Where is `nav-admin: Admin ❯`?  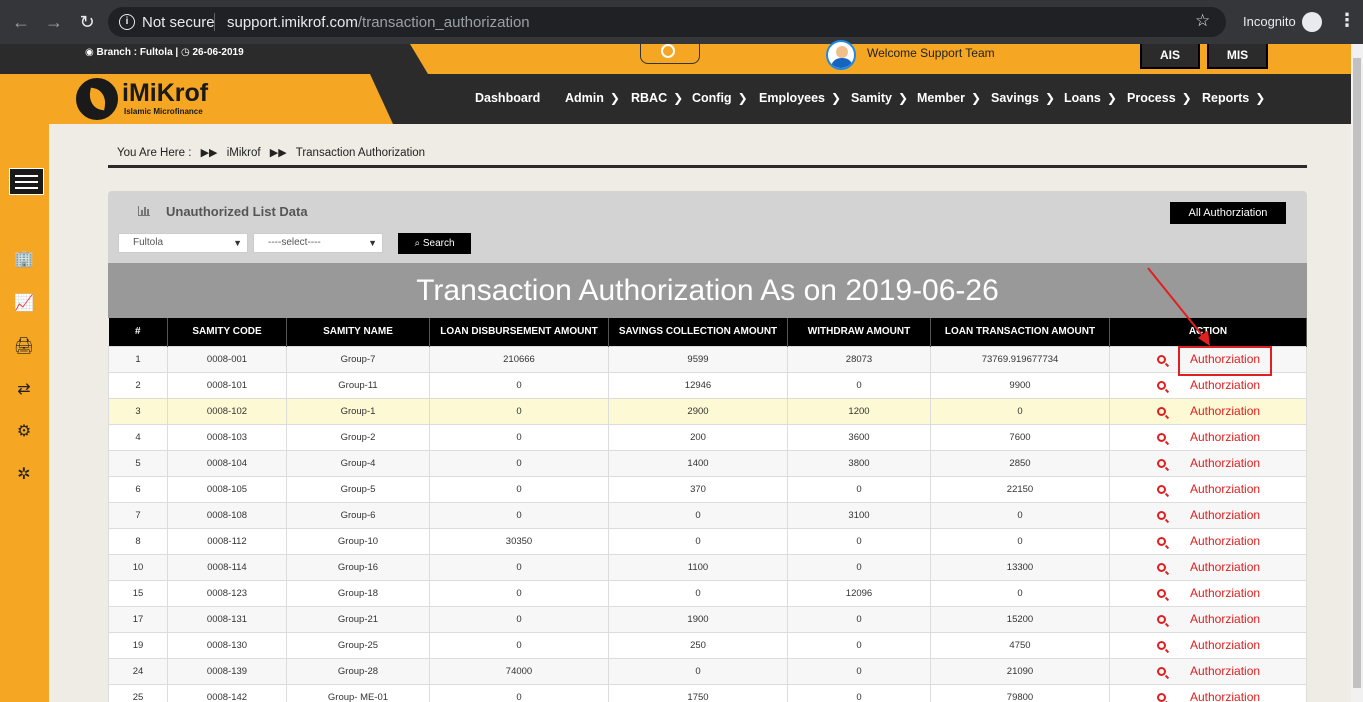 nav-admin: Admin ❯ is located at coordinates (592, 98).